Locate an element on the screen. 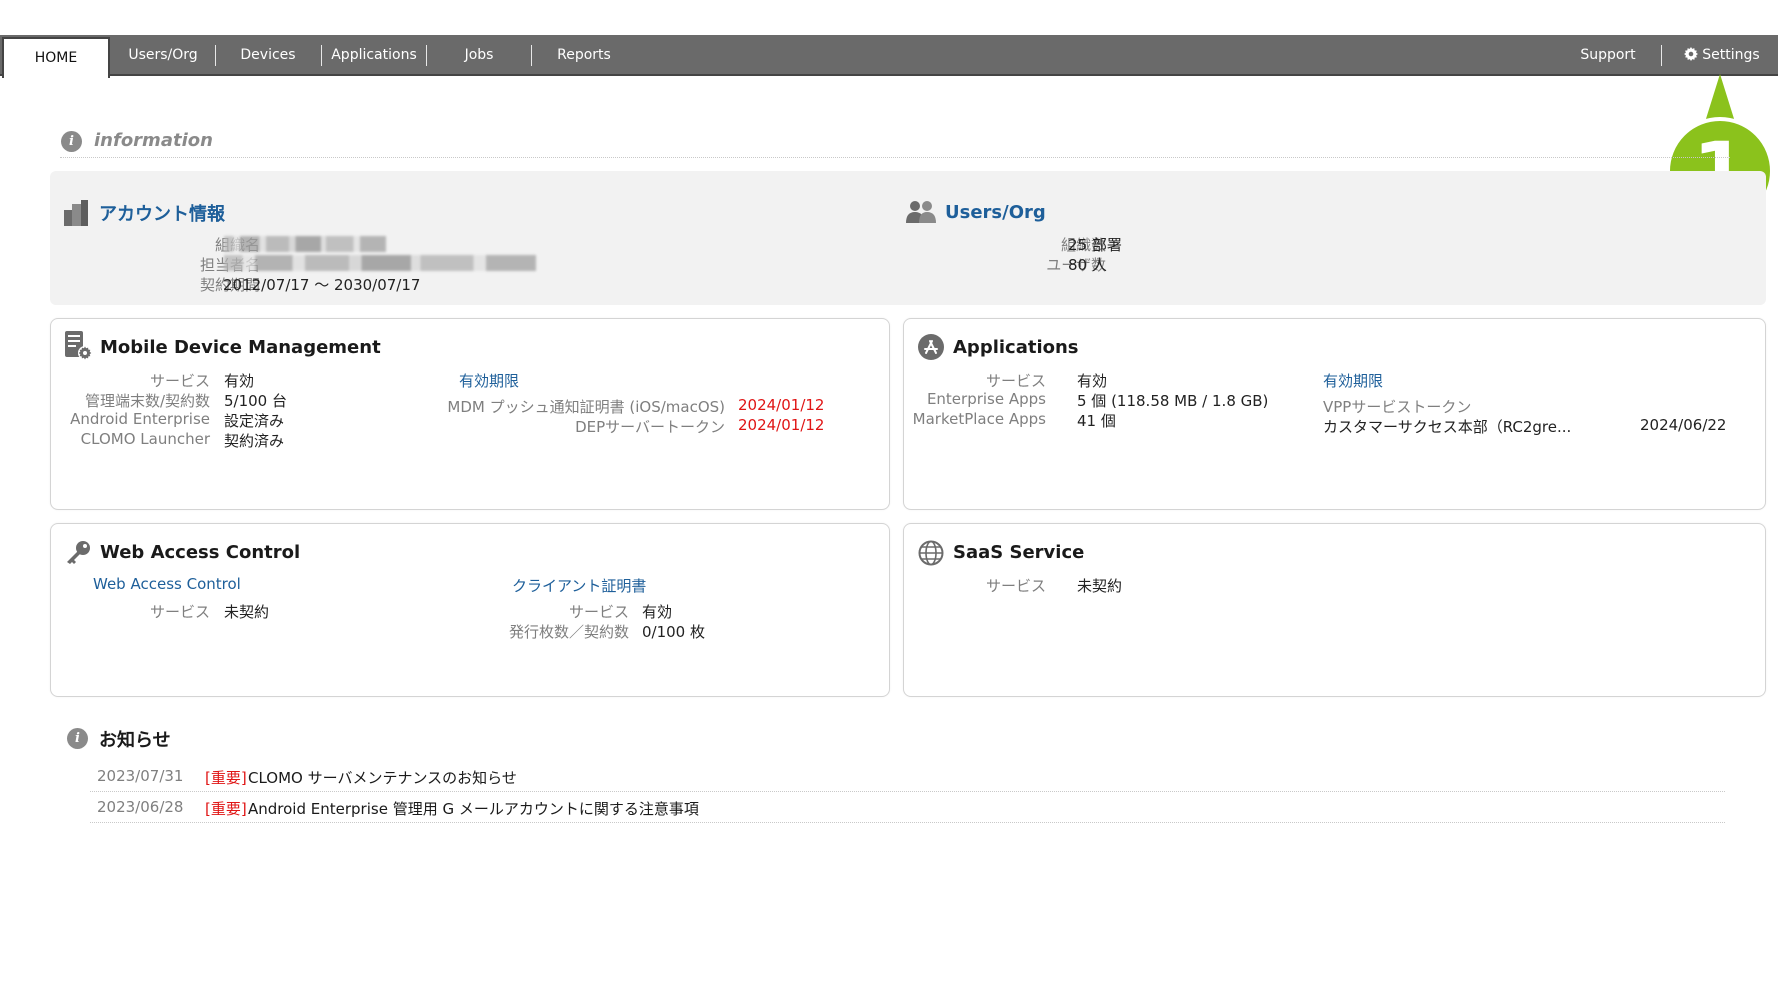  web-access-control-subtitle: Web Access Control is located at coordinates (167, 584).